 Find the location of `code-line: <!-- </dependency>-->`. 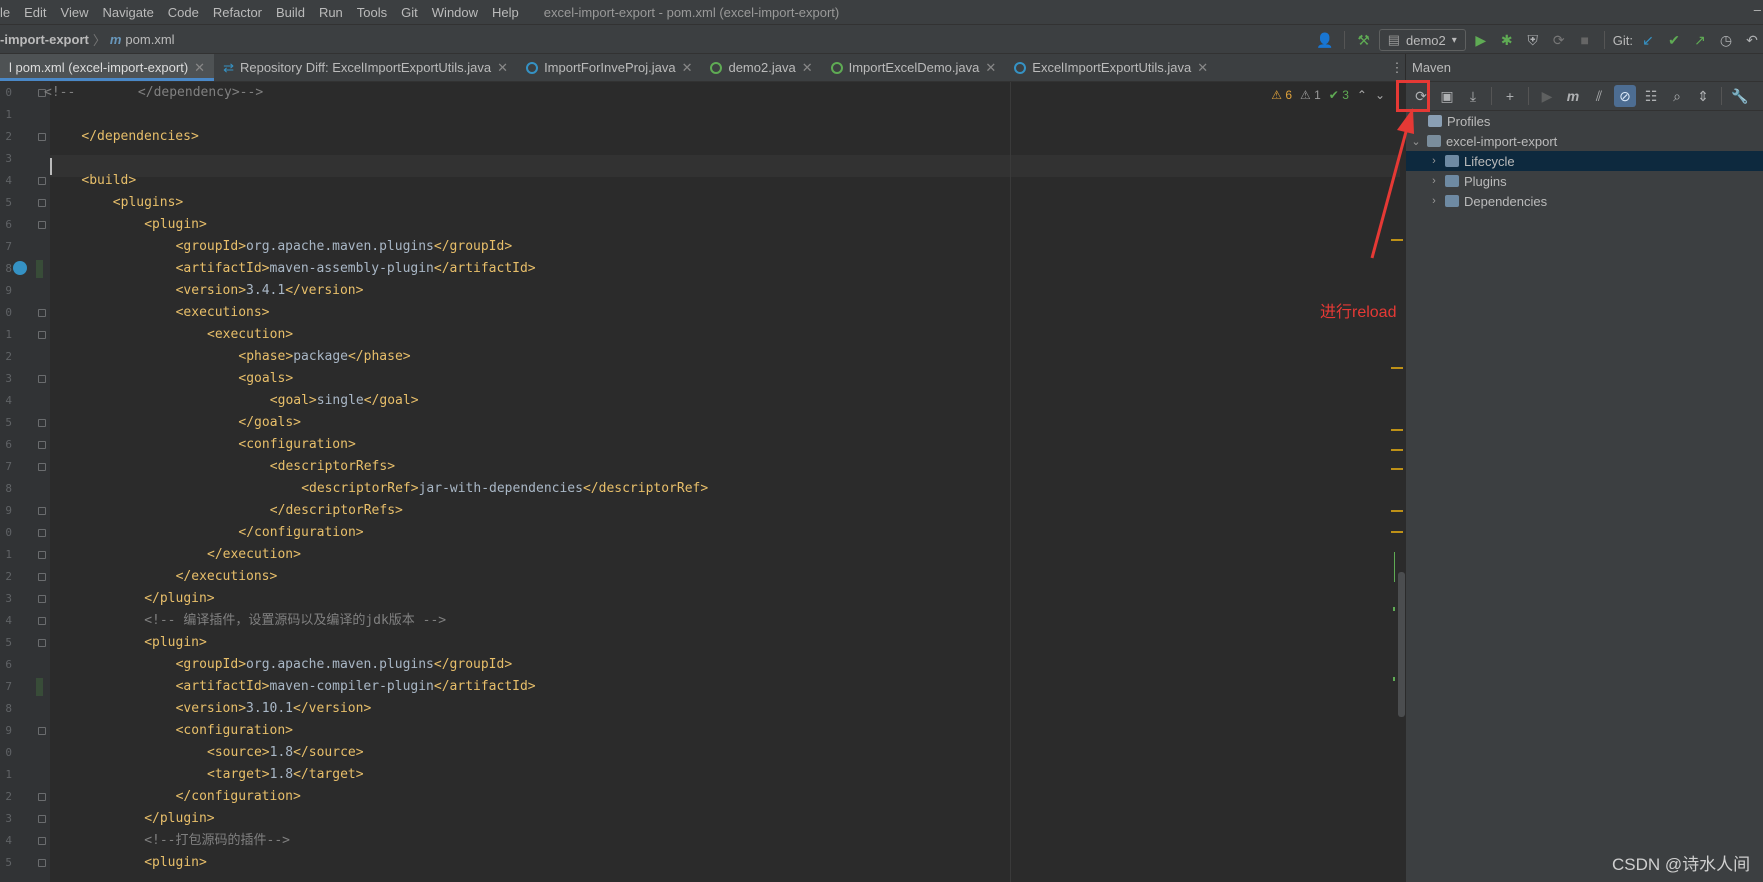

code-line: <!-- </dependency>--> is located at coordinates (153, 93).